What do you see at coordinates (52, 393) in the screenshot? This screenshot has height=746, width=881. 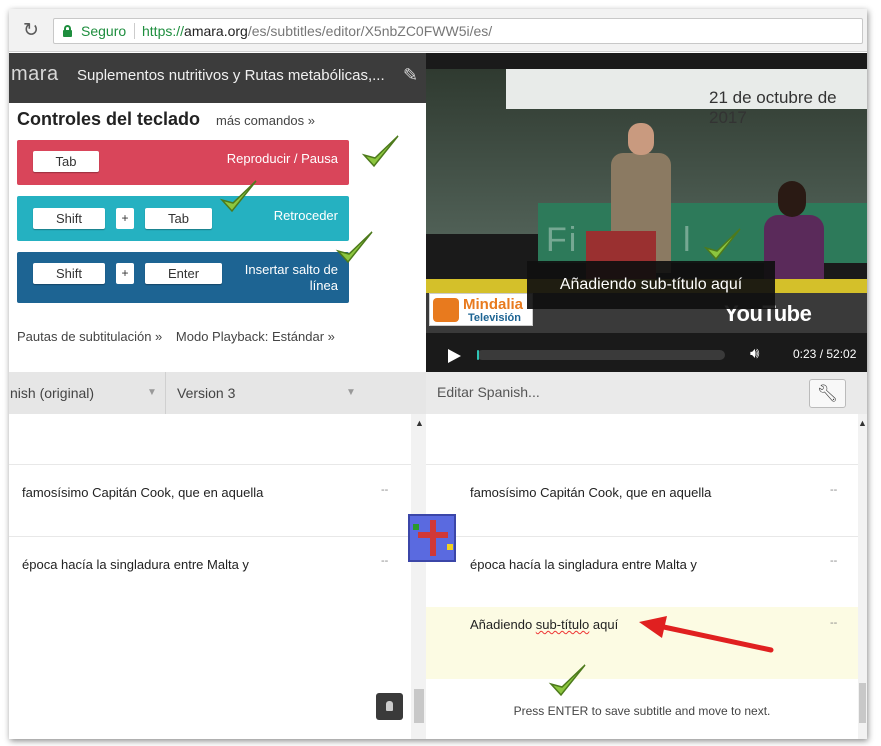 I see `original-language-label: nish (original)` at bounding box center [52, 393].